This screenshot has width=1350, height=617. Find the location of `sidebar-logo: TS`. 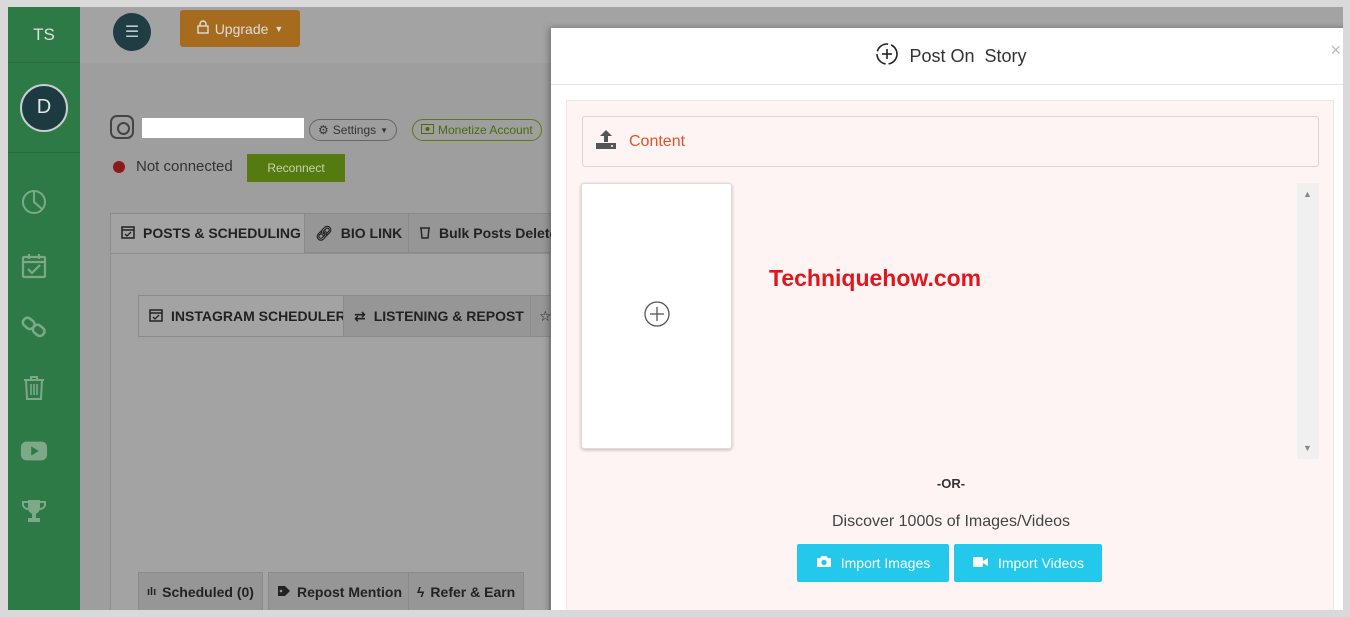

sidebar-logo: TS is located at coordinates (44, 35).